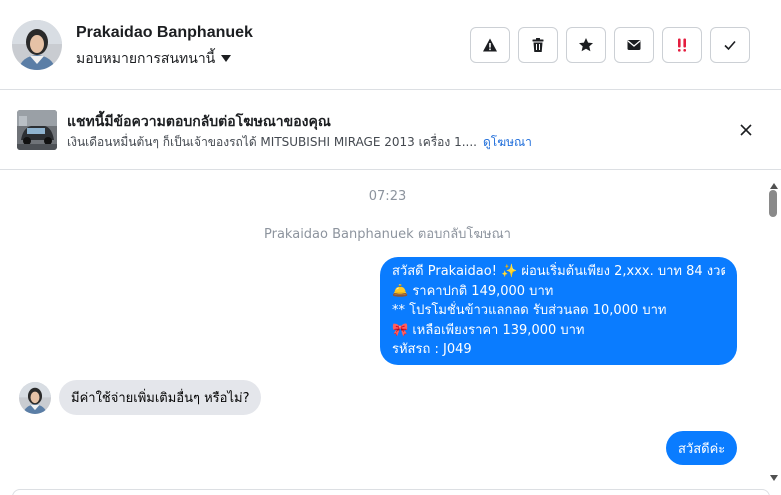  I want to click on trash-icon, so click(538, 45).